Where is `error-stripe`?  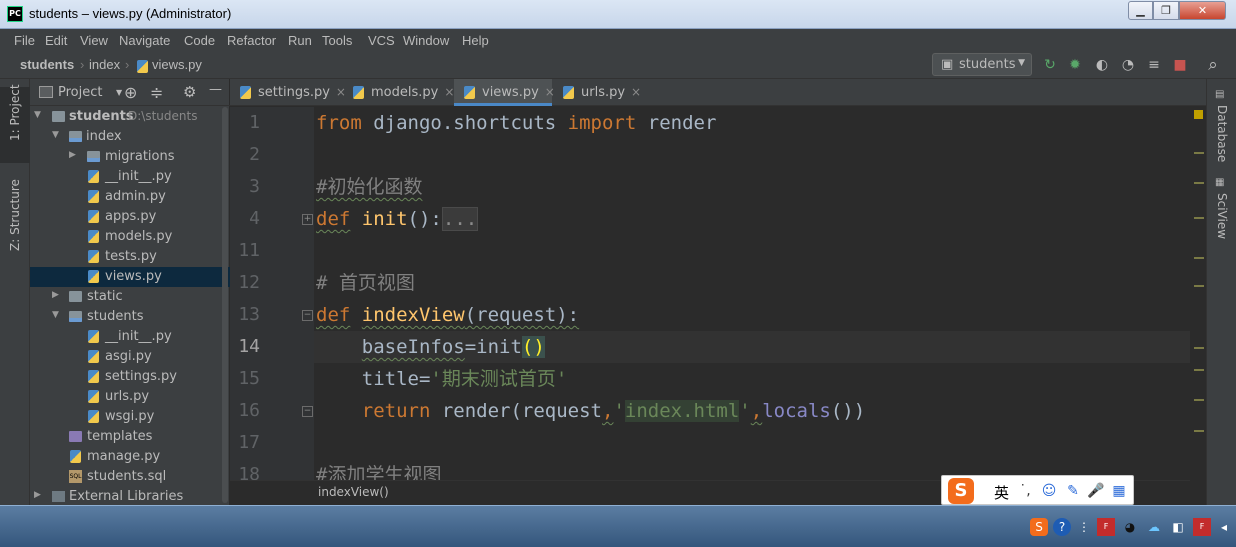 error-stripe is located at coordinates (1198, 306).